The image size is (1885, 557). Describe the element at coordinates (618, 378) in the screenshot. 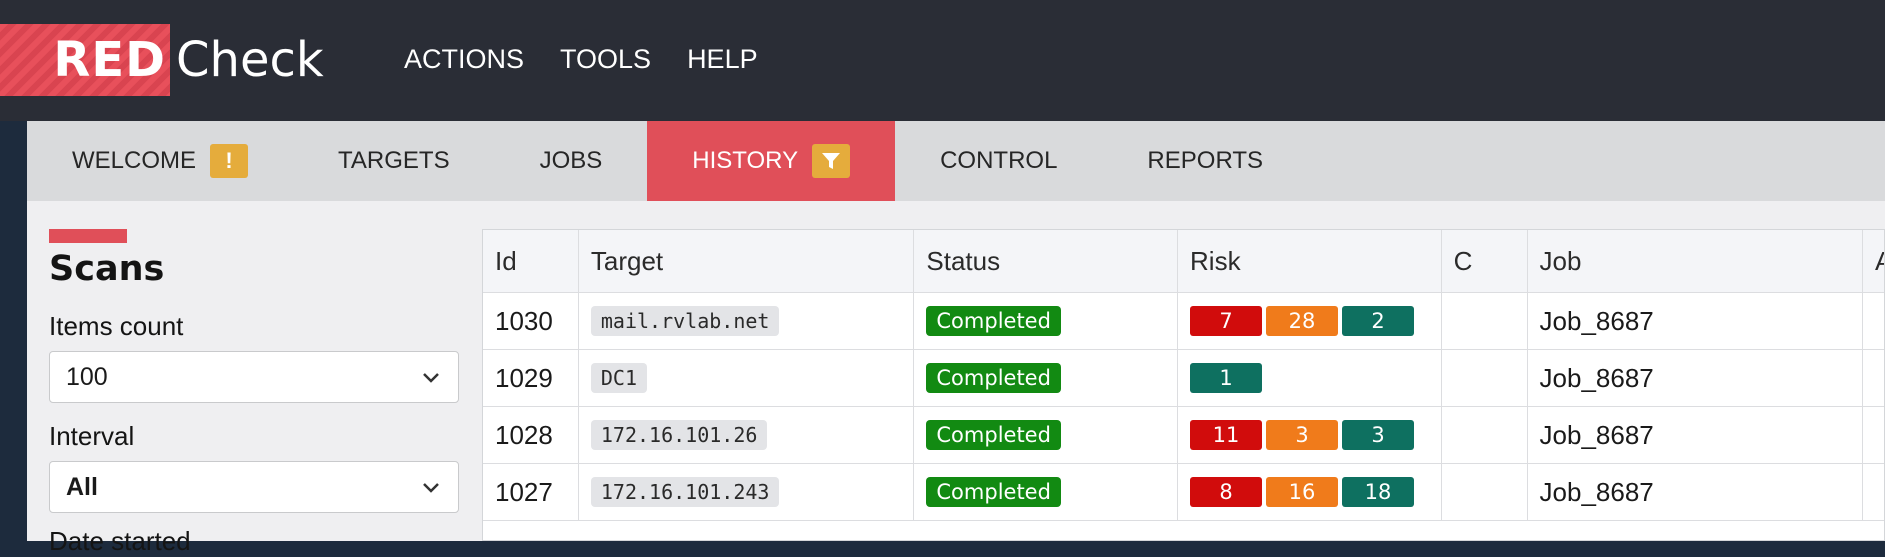

I see `target-chip: DC1` at that location.